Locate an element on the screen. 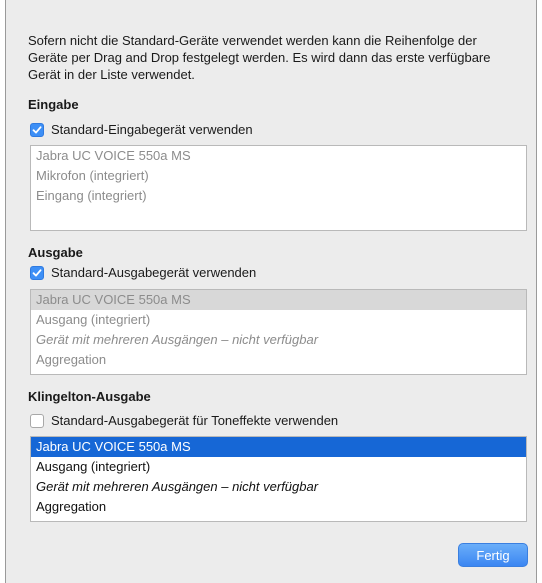 The image size is (542, 583). default-ringtone-checkbox is located at coordinates (37, 421).